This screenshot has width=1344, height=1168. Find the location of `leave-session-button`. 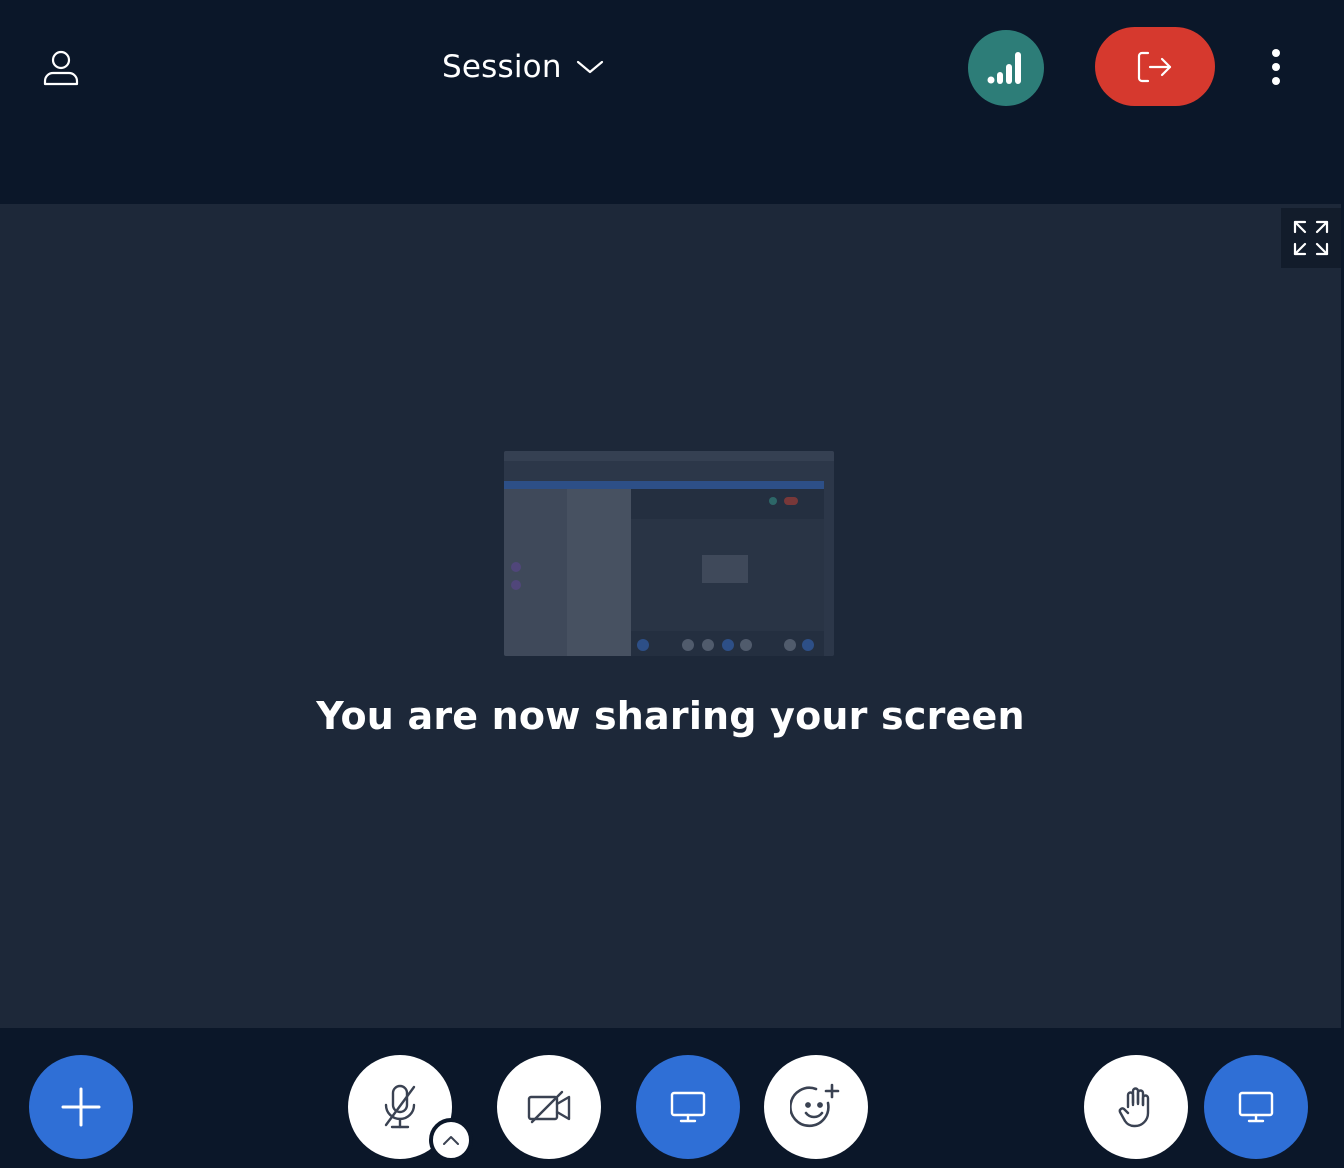

leave-session-button is located at coordinates (1155, 66).